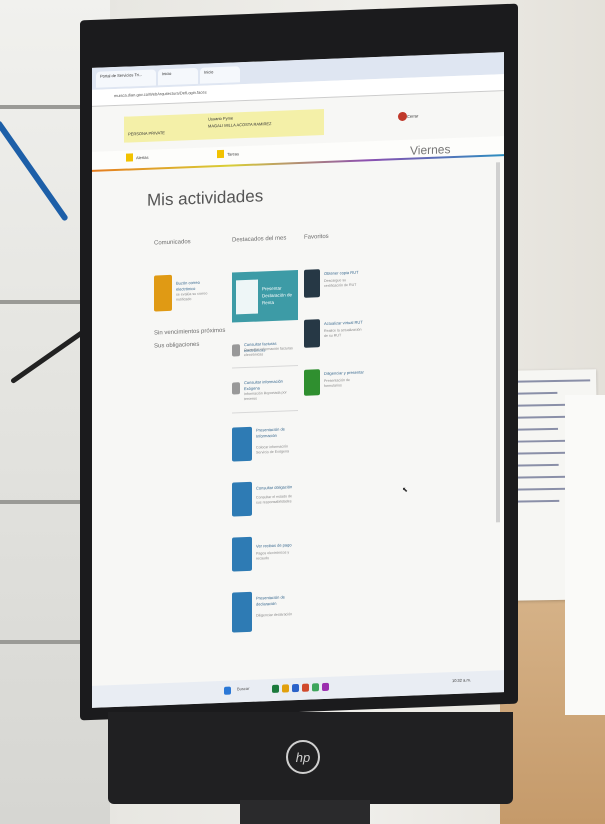 The width and height of the screenshot is (605, 824). What do you see at coordinates (277, 546) in the screenshot?
I see `destacados-item-label: Ver recibos de pago` at bounding box center [277, 546].